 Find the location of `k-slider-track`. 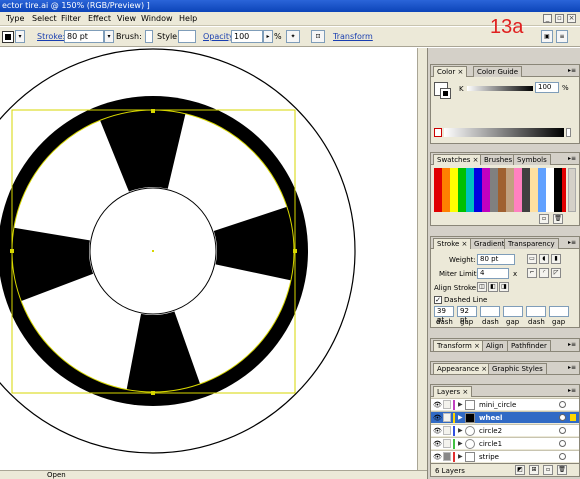

k-slider-track is located at coordinates (500, 88).